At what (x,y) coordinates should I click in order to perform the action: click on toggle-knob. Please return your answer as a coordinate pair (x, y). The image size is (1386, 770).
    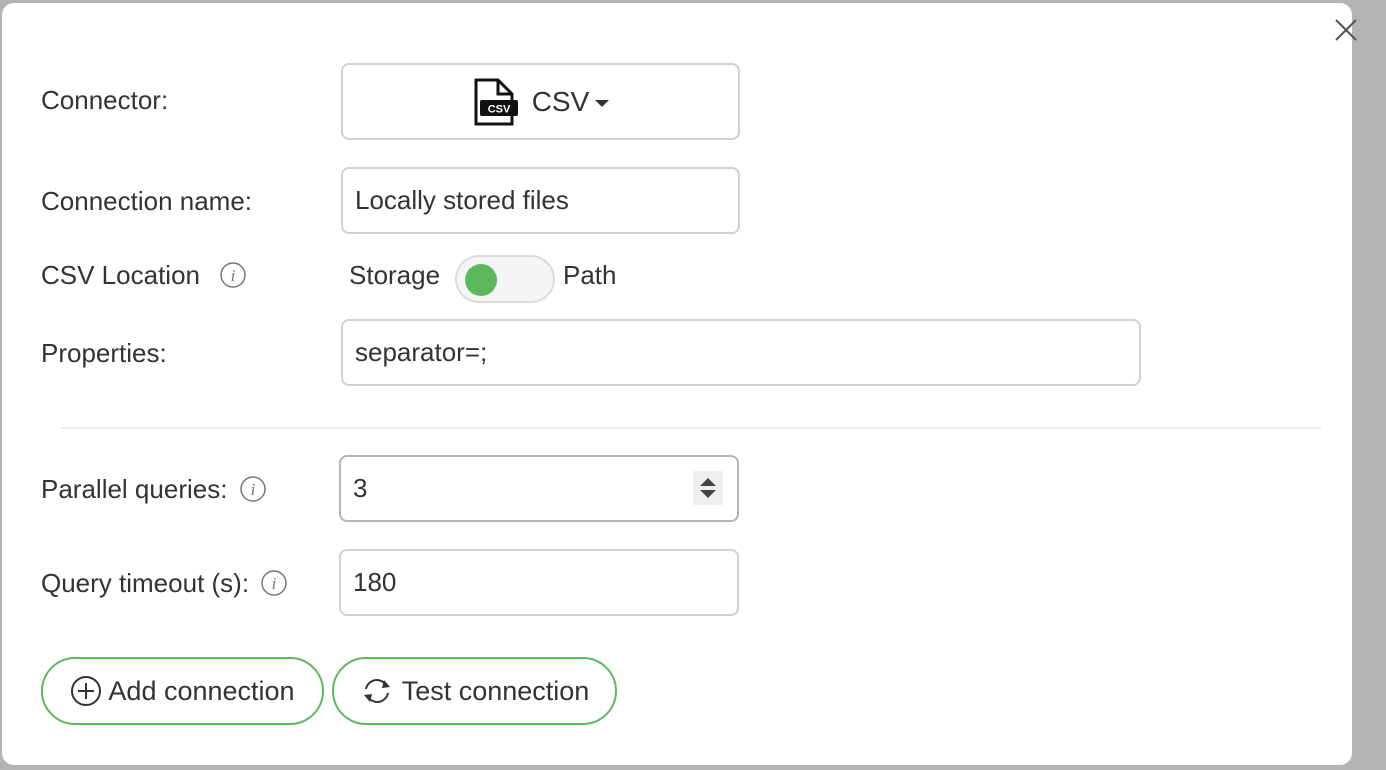
    Looking at the image, I should click on (481, 280).